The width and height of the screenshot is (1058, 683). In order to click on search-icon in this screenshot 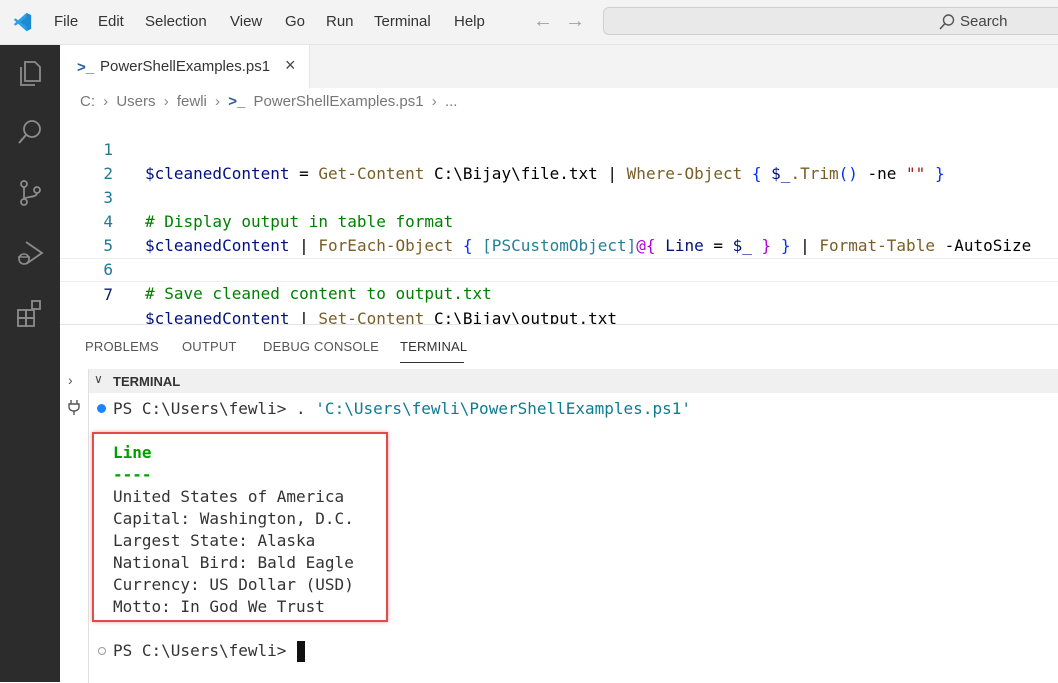, I will do `click(947, 22)`.